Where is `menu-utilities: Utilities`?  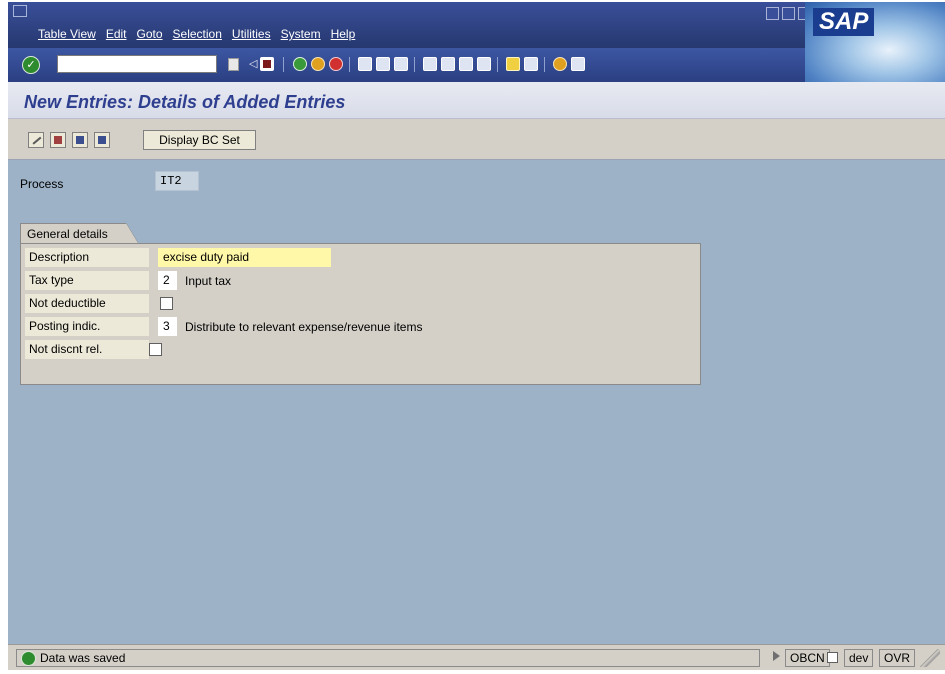 menu-utilities: Utilities is located at coordinates (251, 34).